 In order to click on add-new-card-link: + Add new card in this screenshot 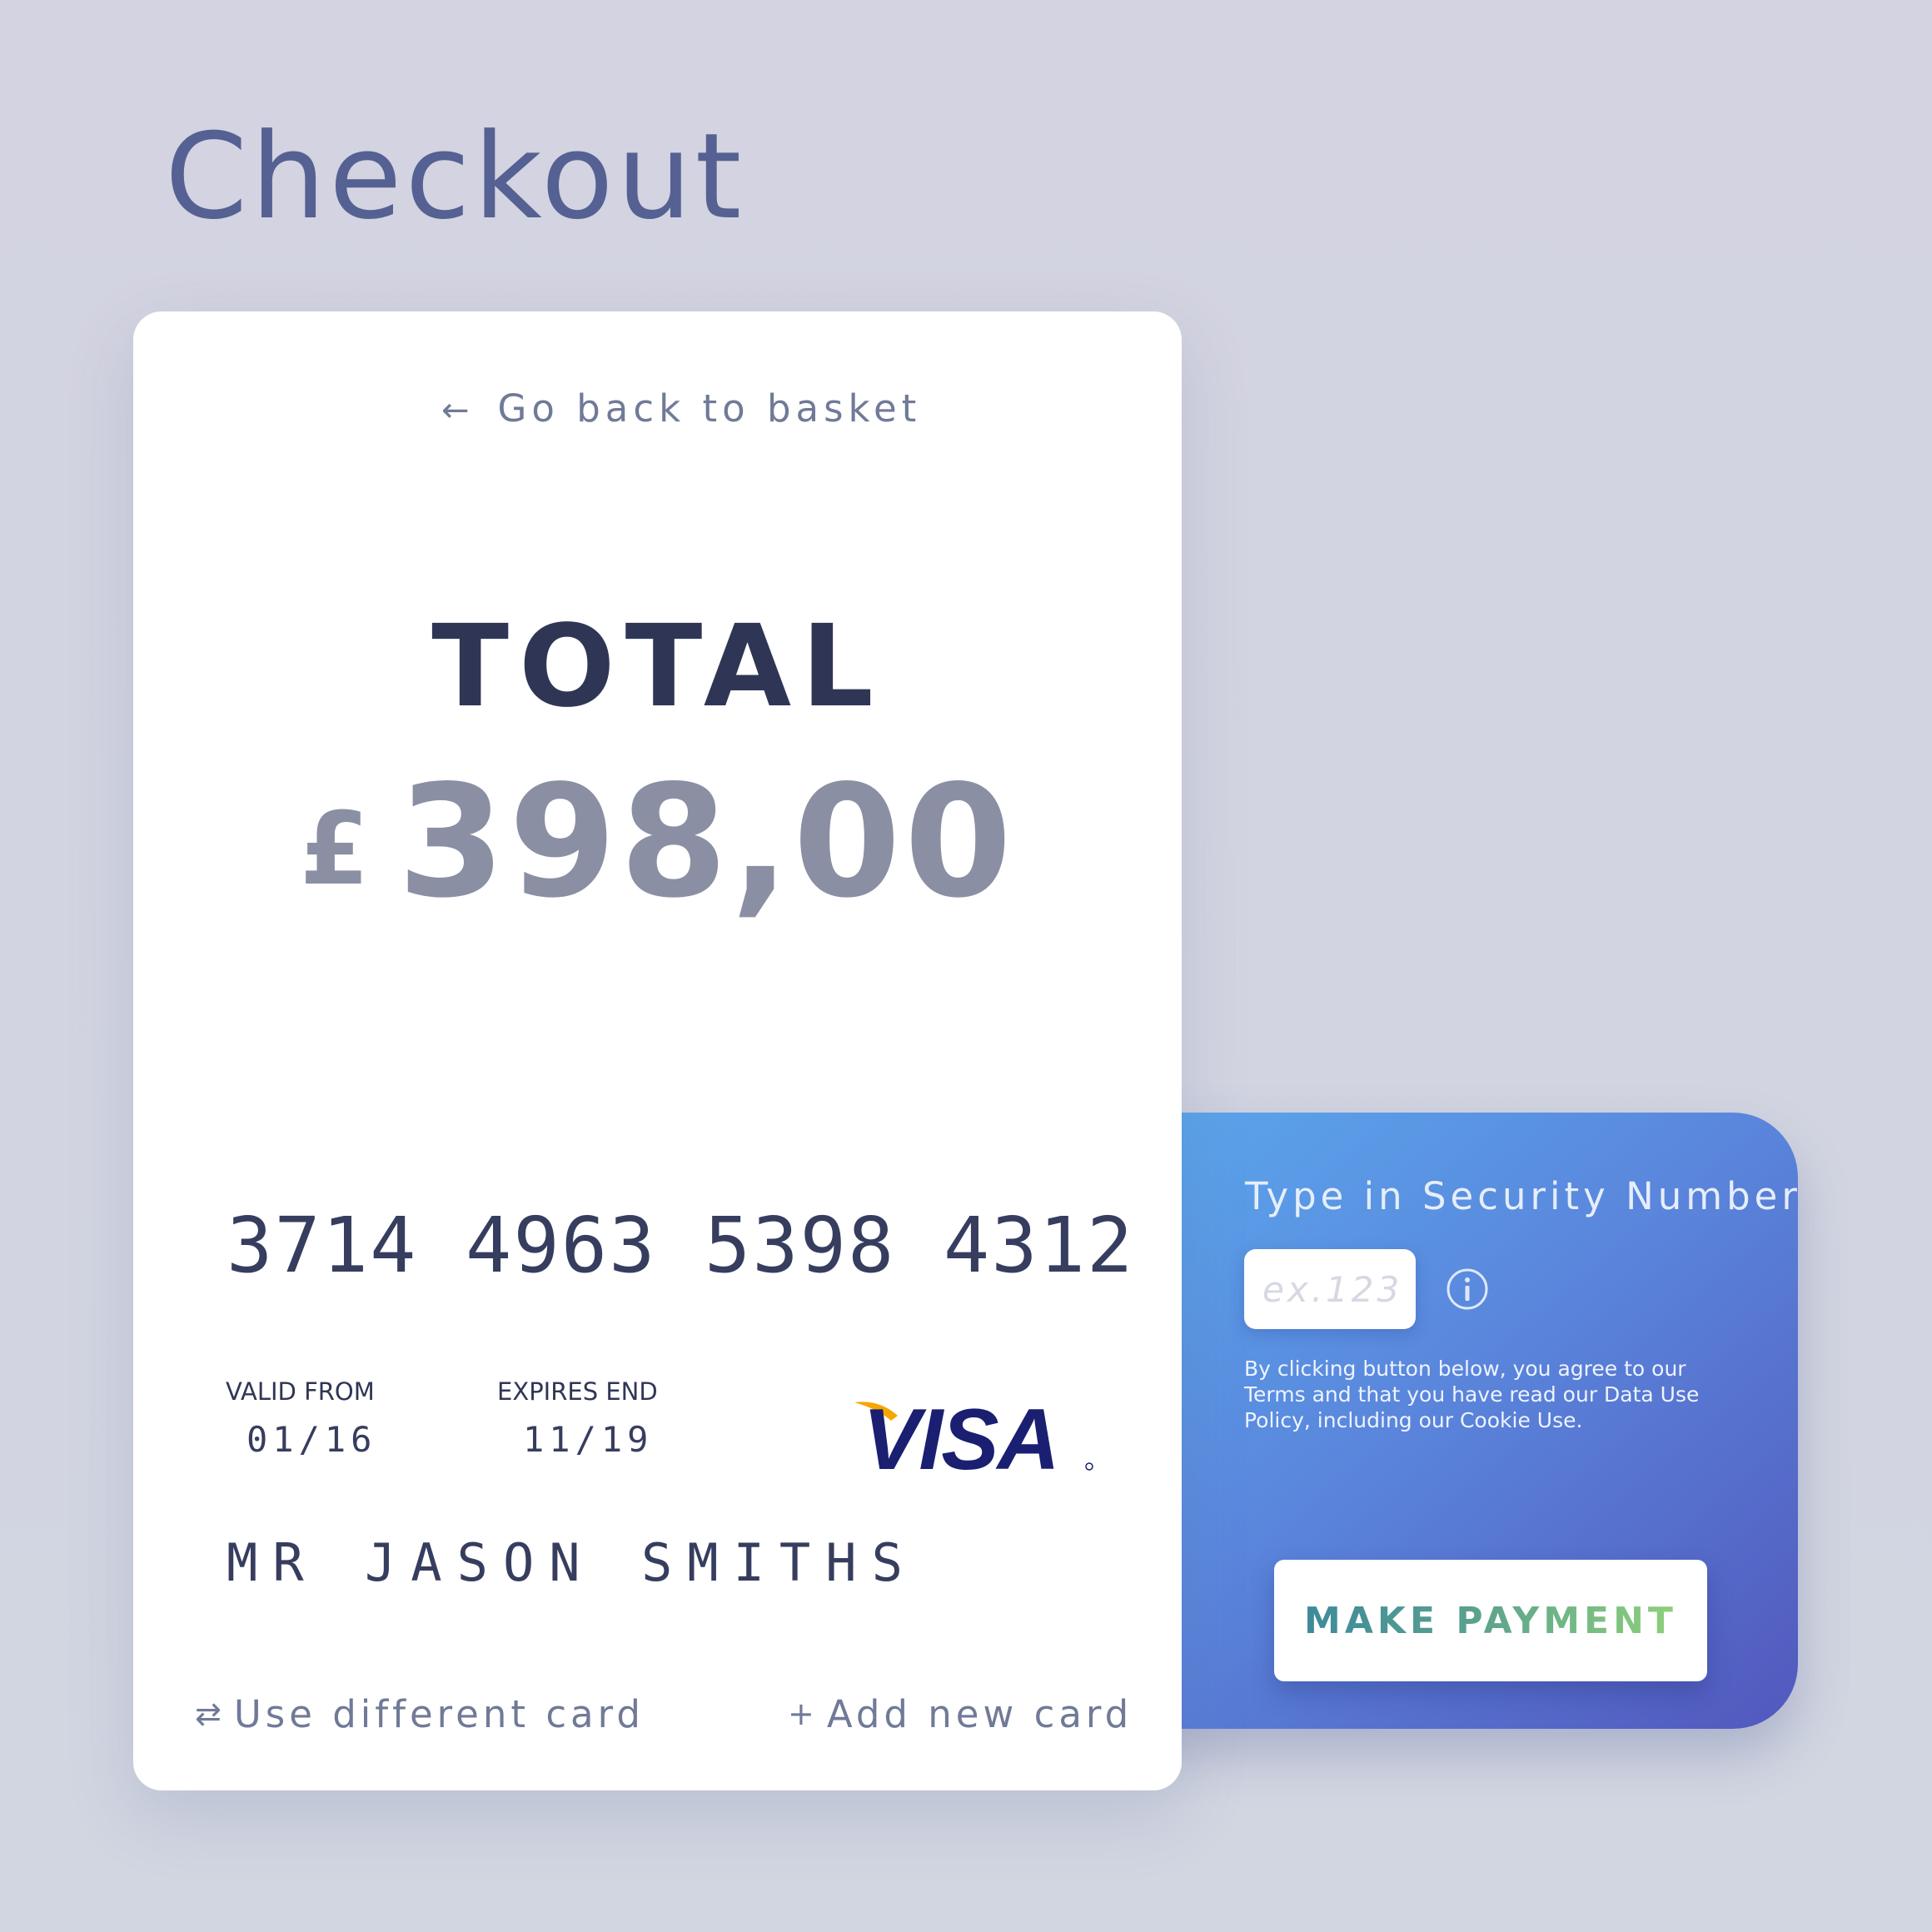, I will do `click(960, 1714)`.